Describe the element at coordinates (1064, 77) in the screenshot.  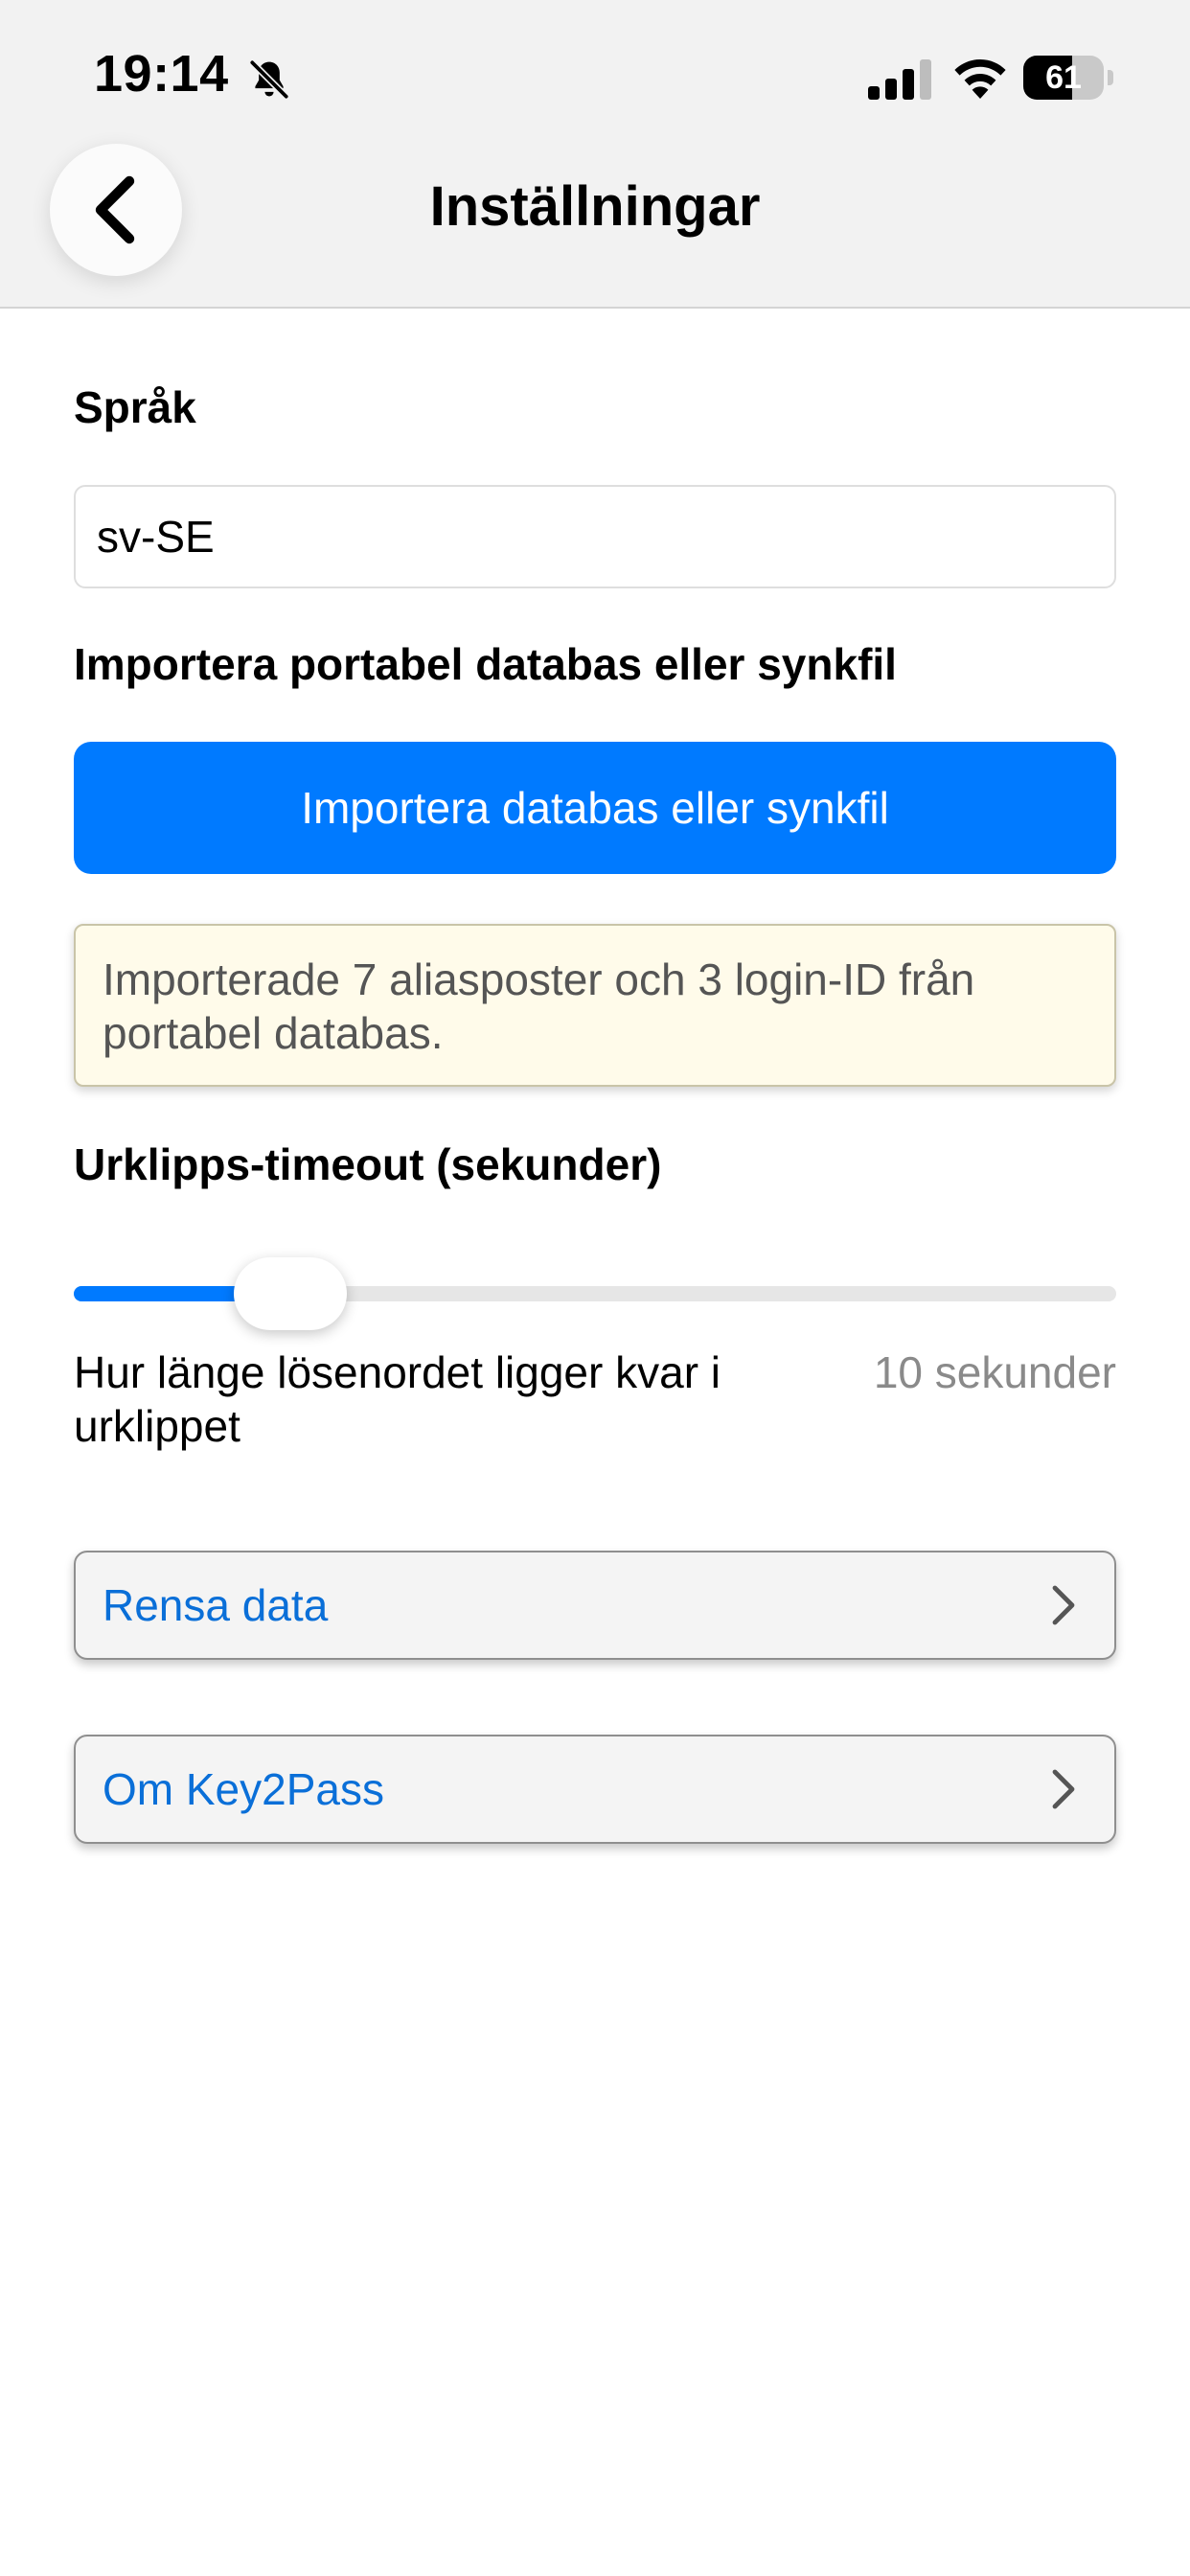
I see `battery-level: 61` at that location.